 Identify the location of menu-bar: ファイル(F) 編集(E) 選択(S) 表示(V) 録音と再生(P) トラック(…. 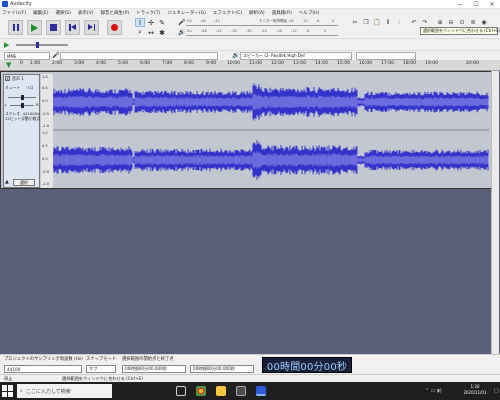
(250, 13).